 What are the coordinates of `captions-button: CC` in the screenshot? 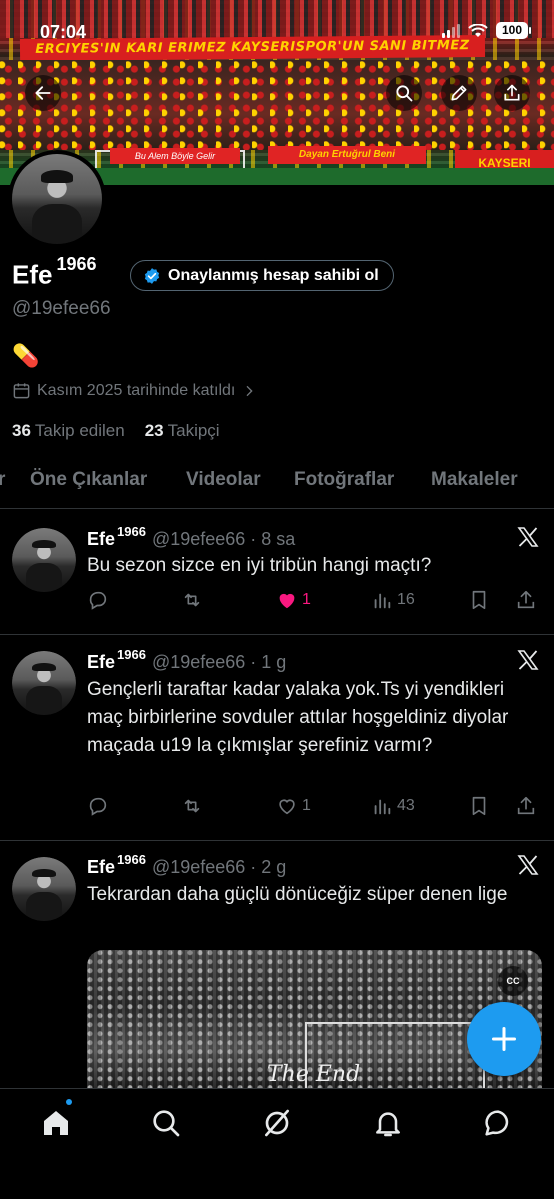 It's located at (513, 981).